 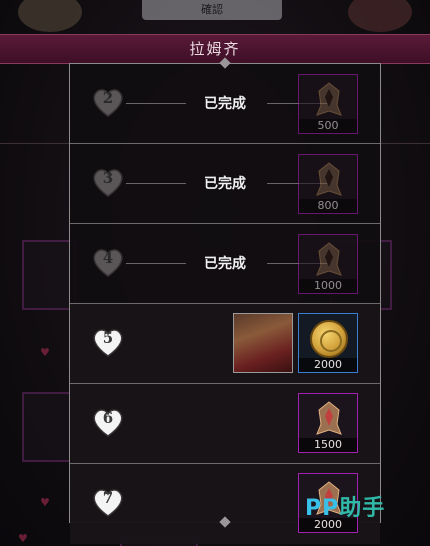 What do you see at coordinates (108, 338) in the screenshot?
I see `heart-level-number: 5` at bounding box center [108, 338].